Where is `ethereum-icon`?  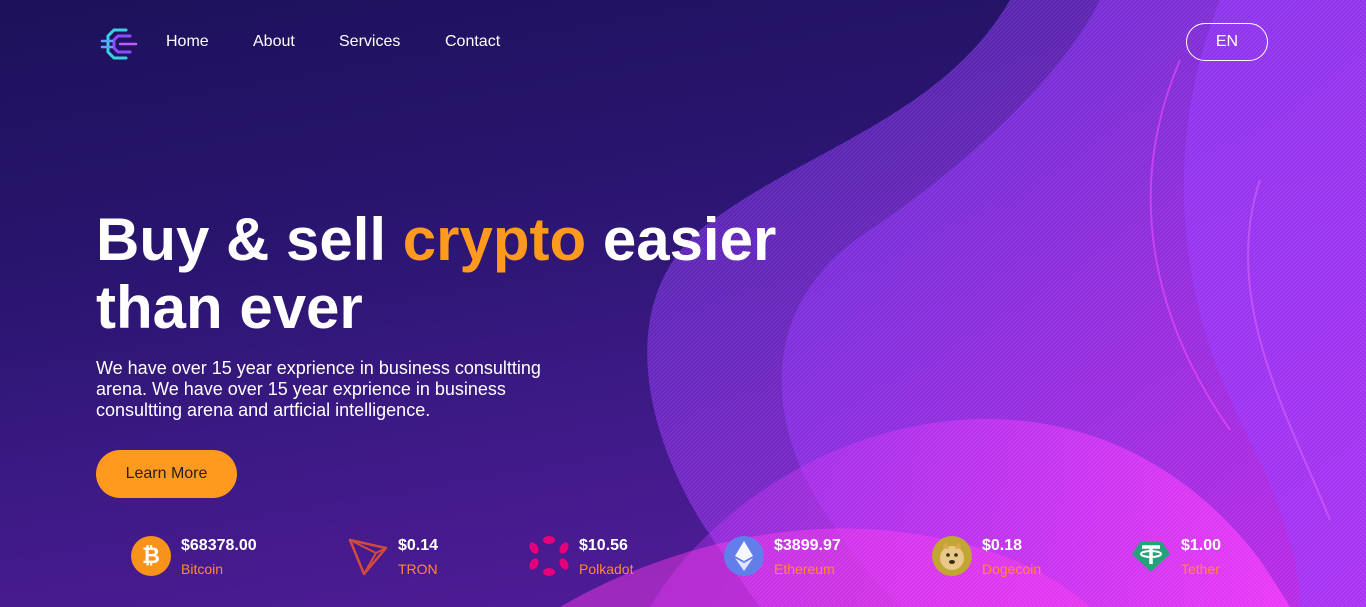 ethereum-icon is located at coordinates (744, 556).